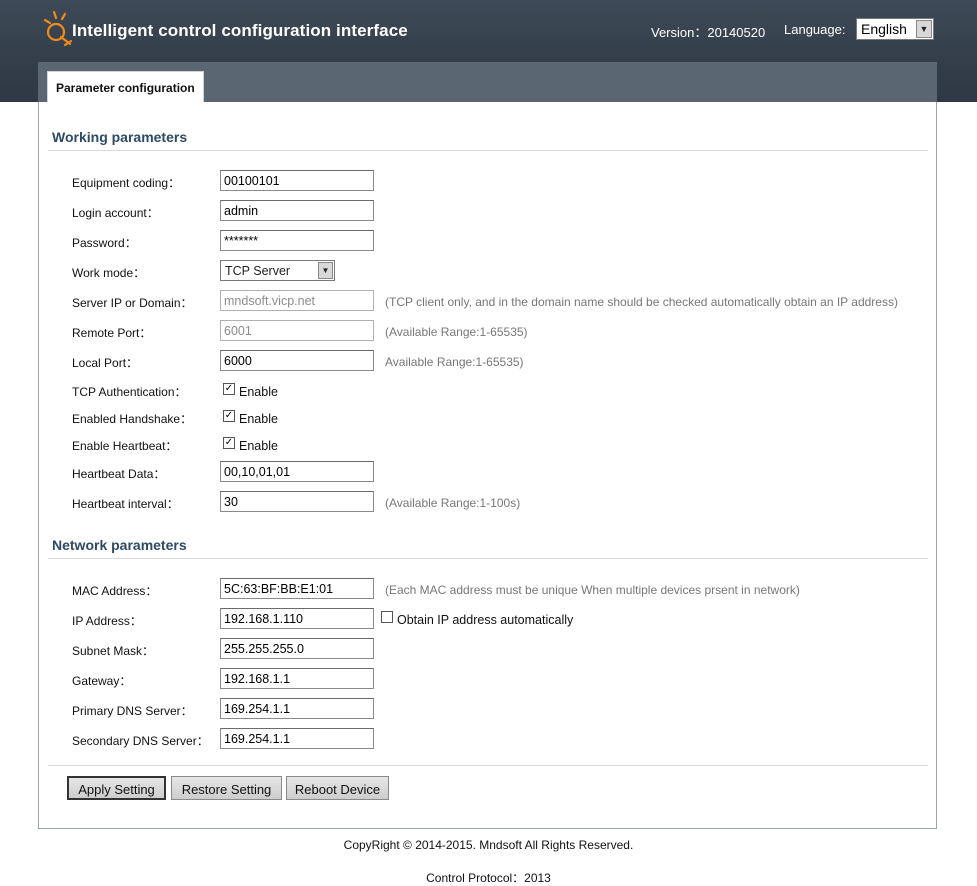 This screenshot has height=886, width=977. I want to click on heartbeat-interval-label: Heartbeat interval：, so click(125, 504).